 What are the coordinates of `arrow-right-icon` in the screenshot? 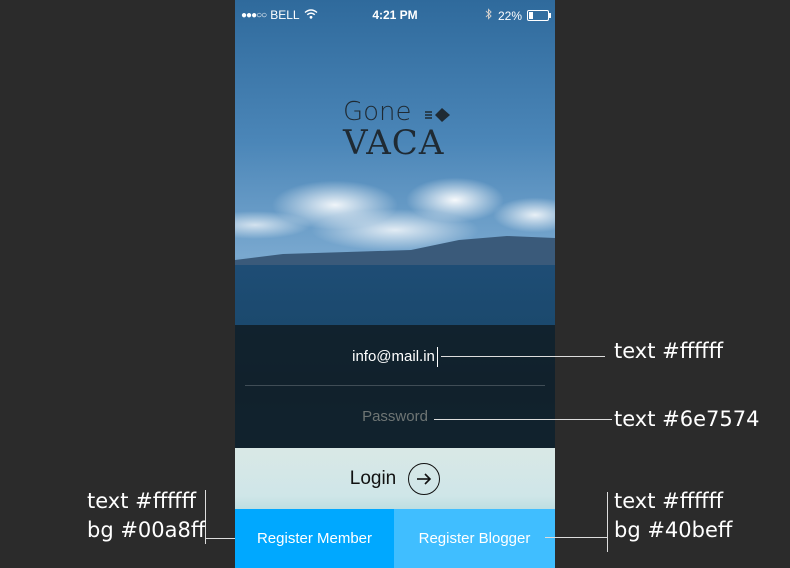 It's located at (424, 479).